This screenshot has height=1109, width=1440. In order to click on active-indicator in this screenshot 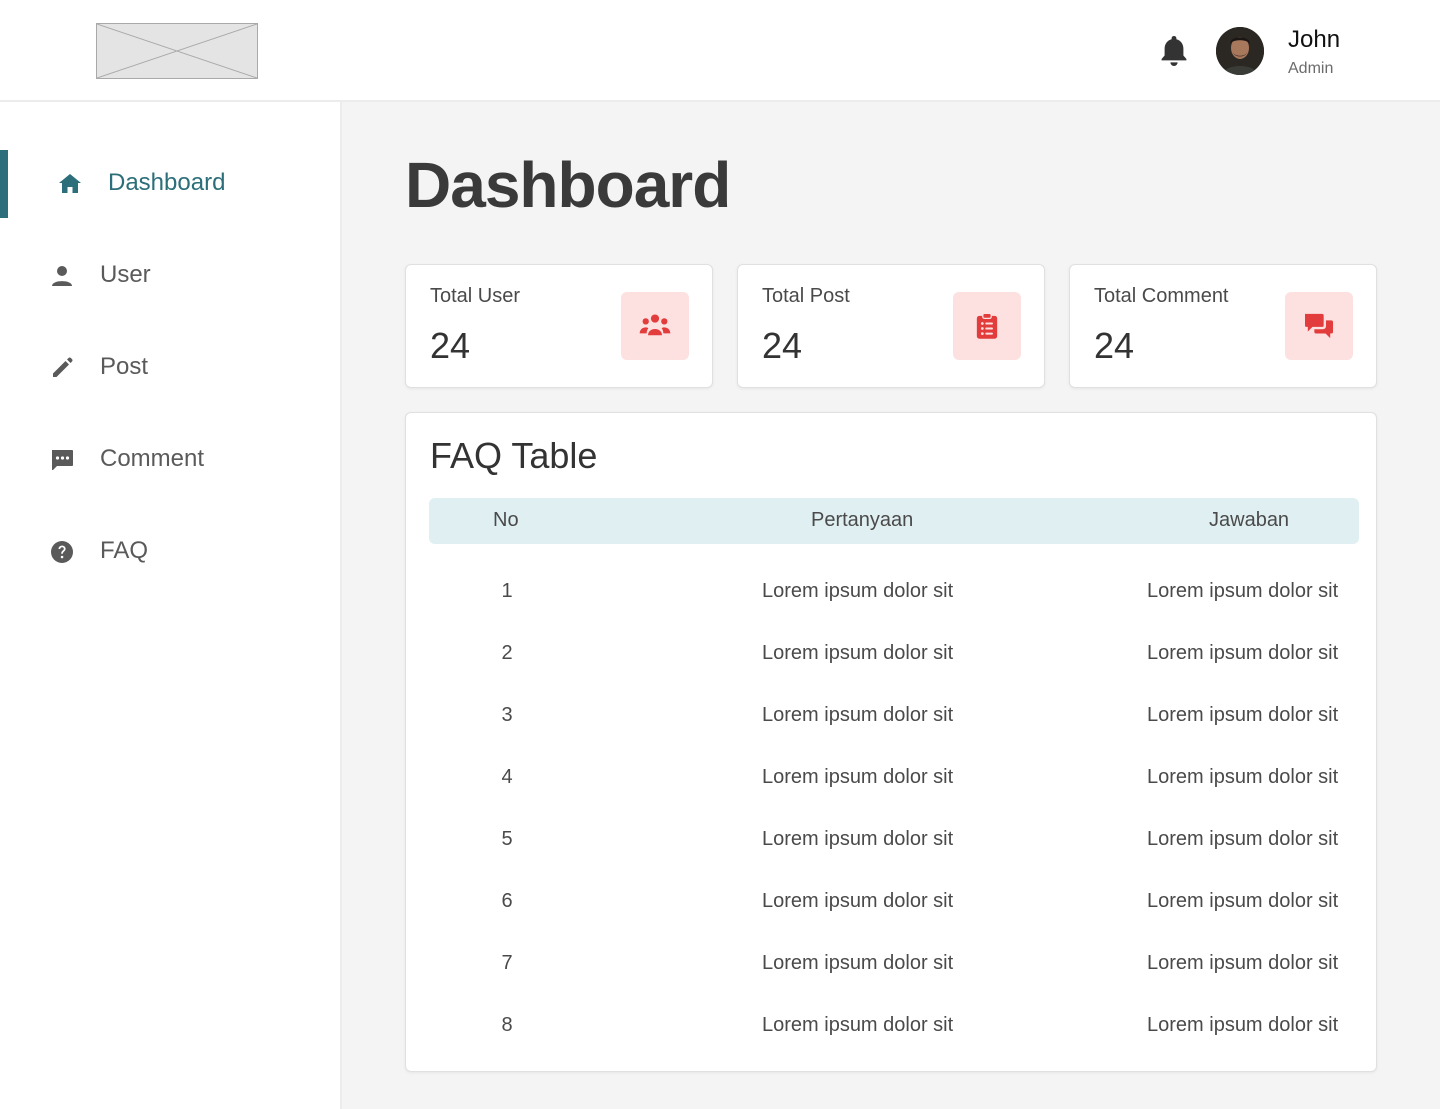, I will do `click(4, 184)`.